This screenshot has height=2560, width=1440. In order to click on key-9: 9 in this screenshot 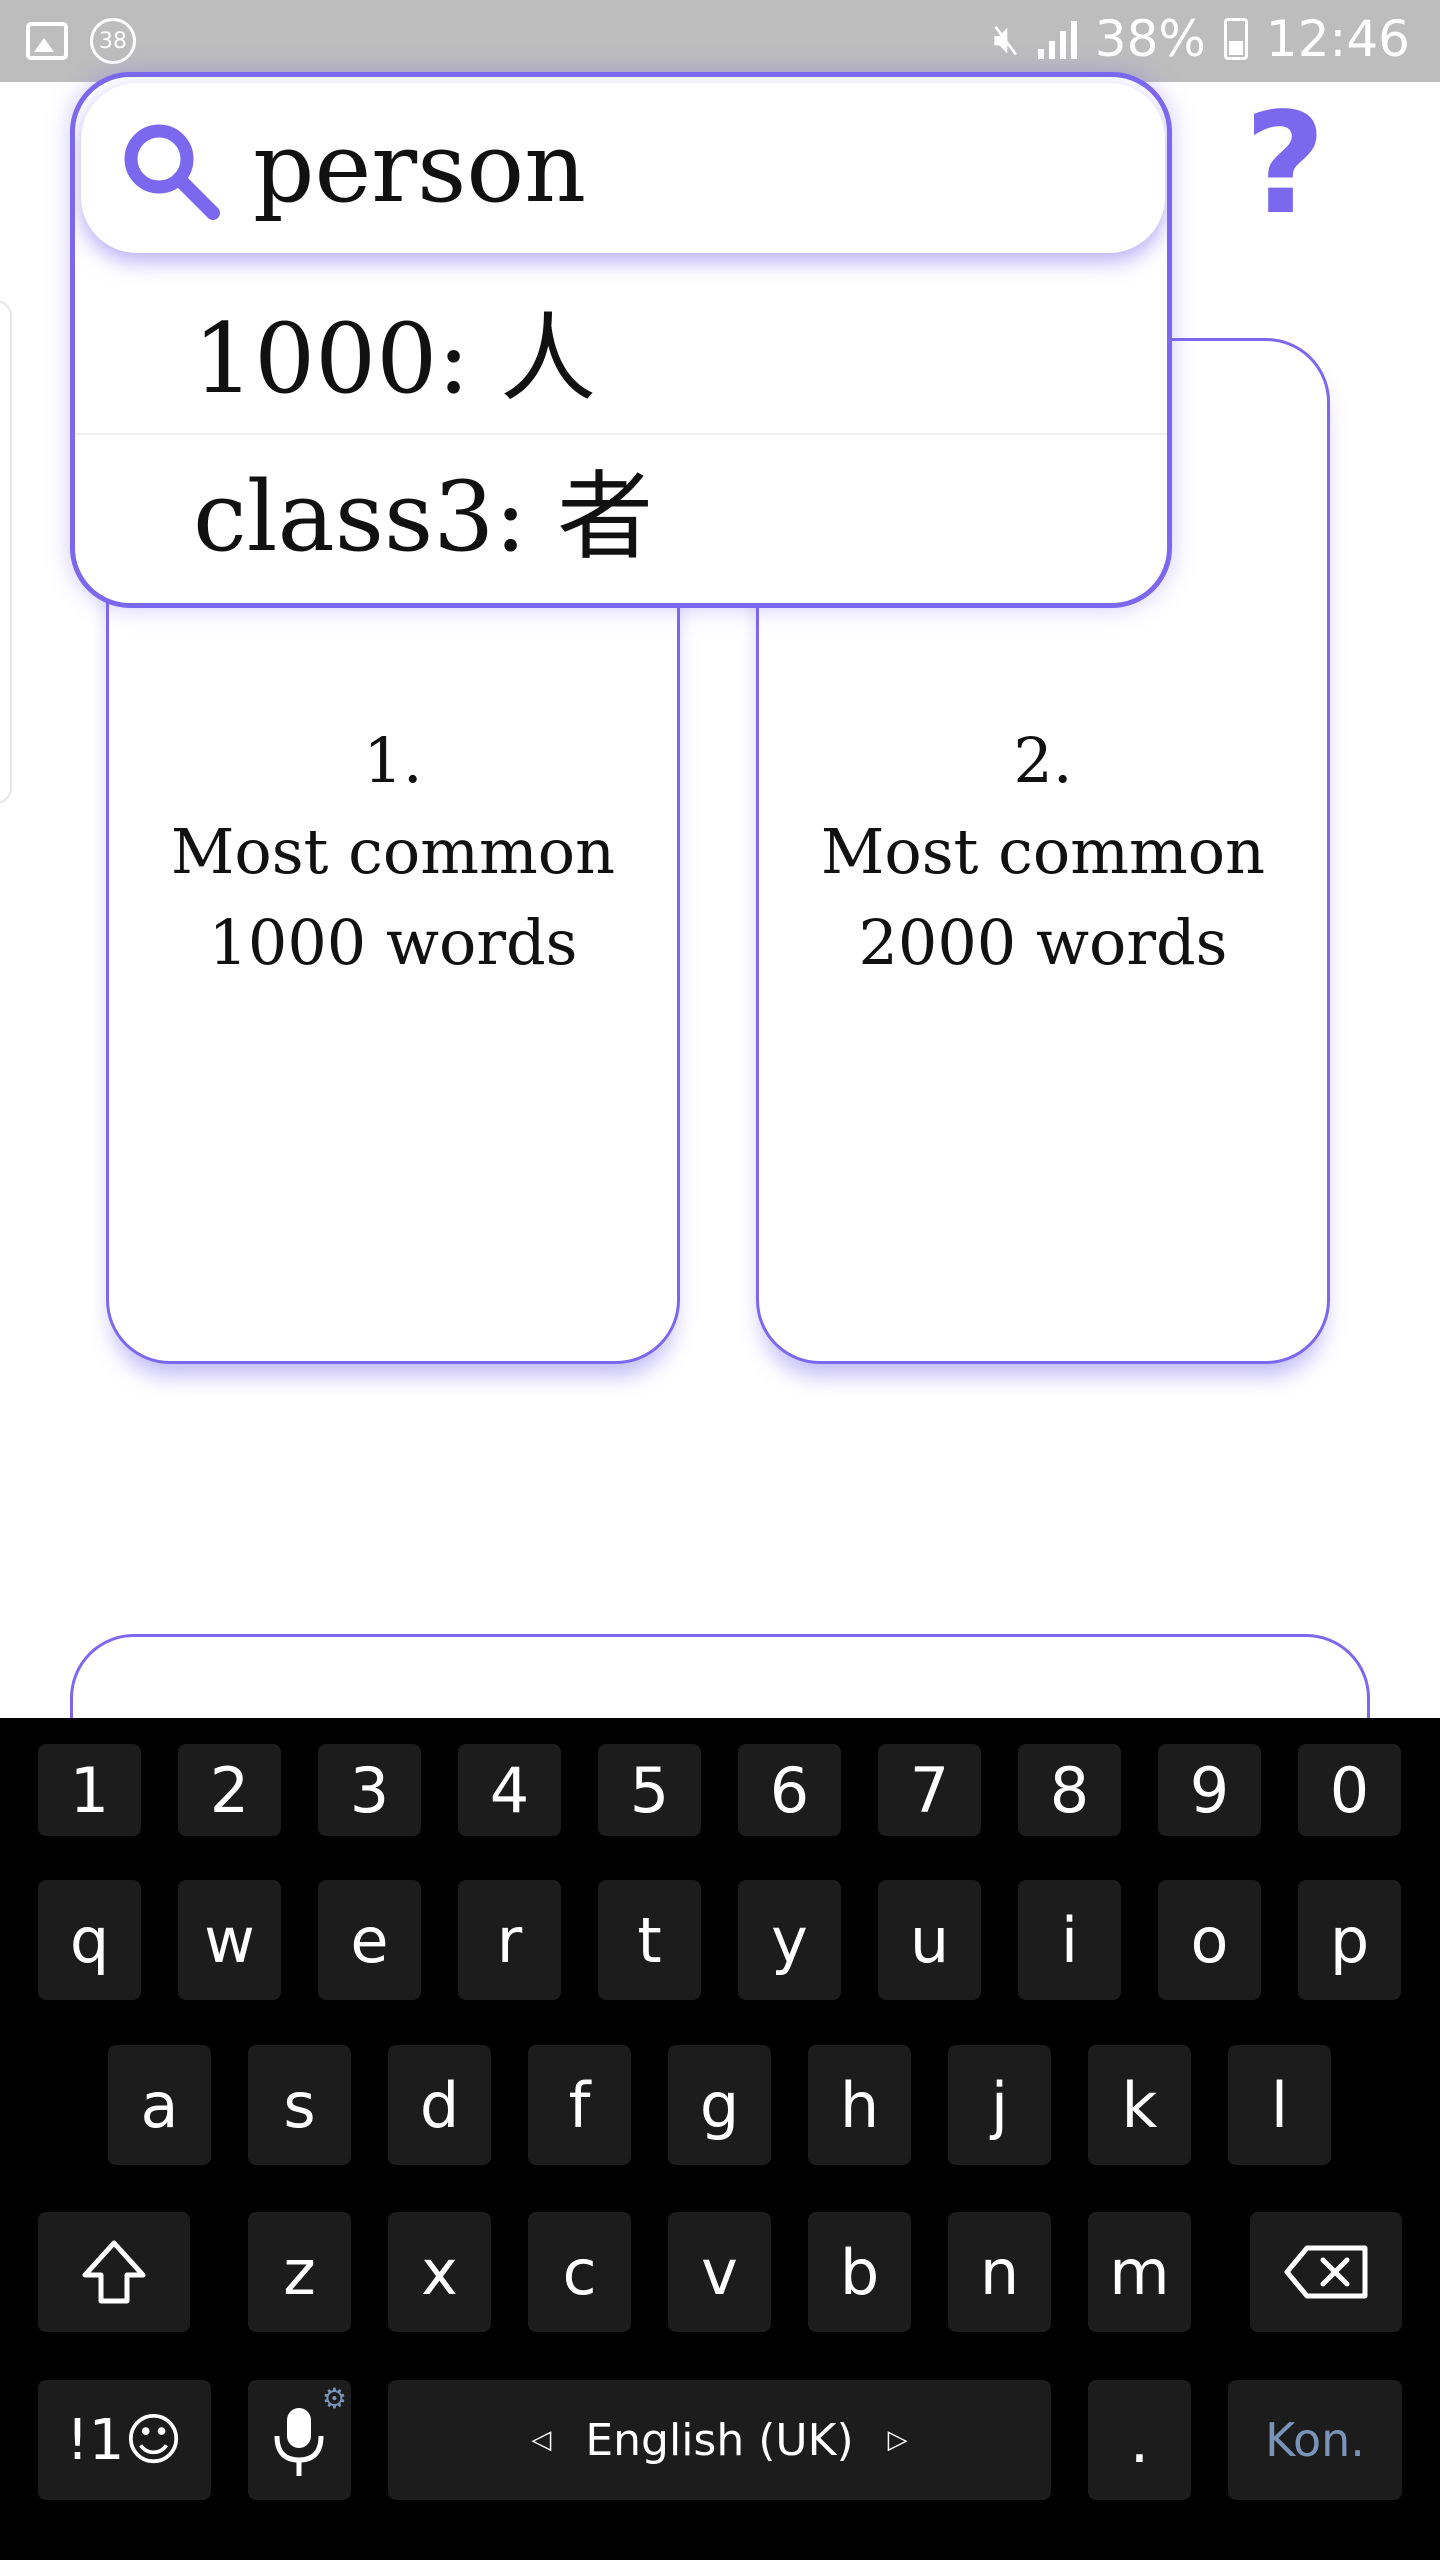, I will do `click(1209, 1790)`.